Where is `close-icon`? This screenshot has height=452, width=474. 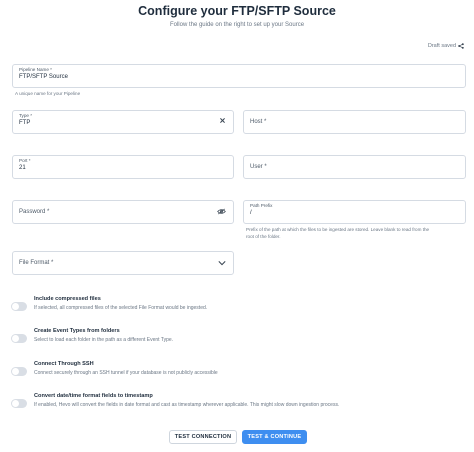 close-icon is located at coordinates (222, 121).